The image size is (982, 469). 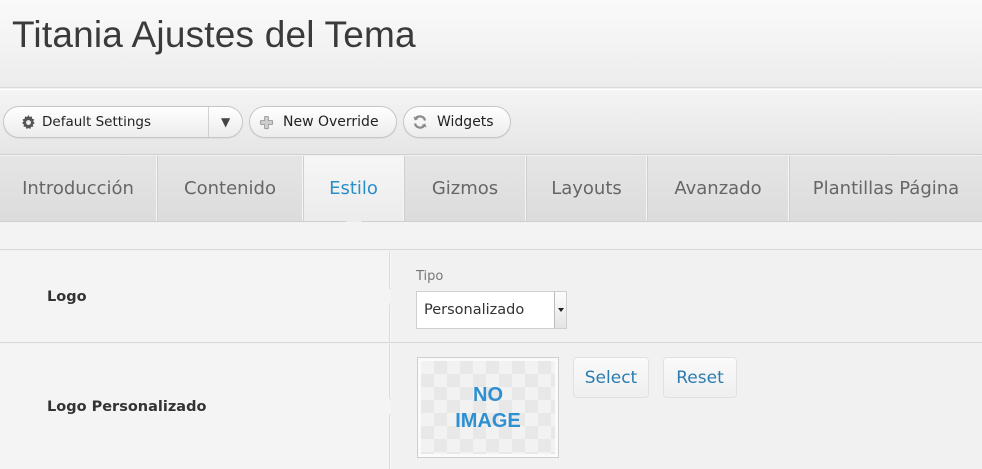 I want to click on tab-plantillas-pagina: Plantillas Página, so click(x=886, y=188).